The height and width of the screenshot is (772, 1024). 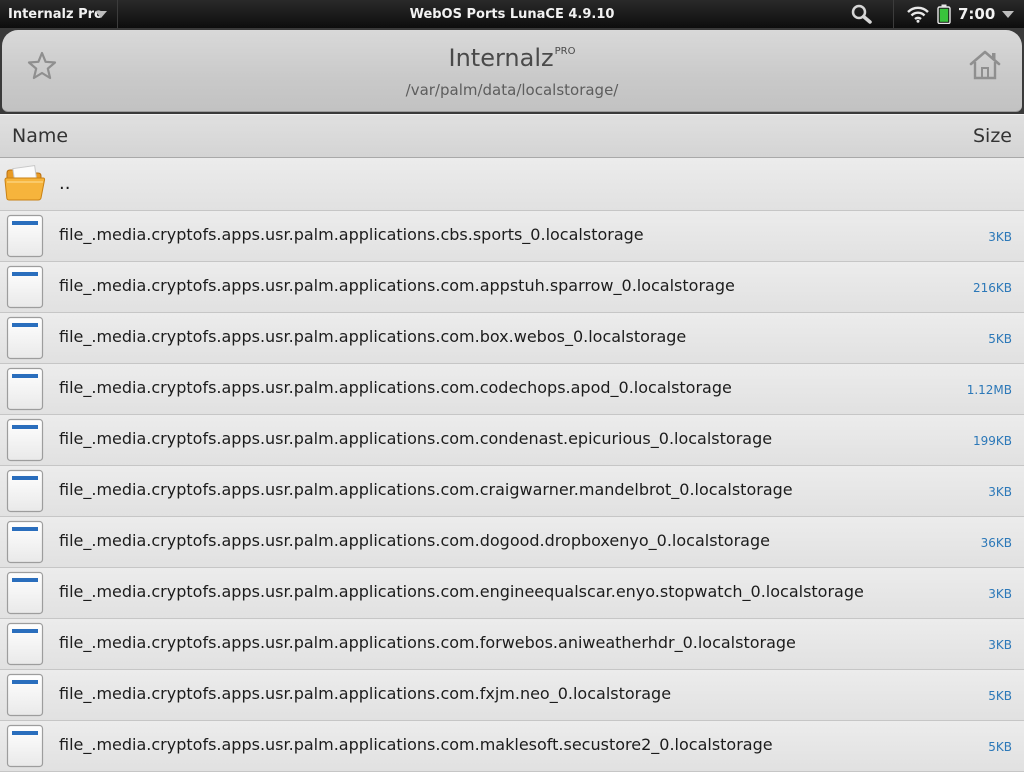 What do you see at coordinates (512, 184) in the screenshot?
I see `parent-directory-row: ..` at bounding box center [512, 184].